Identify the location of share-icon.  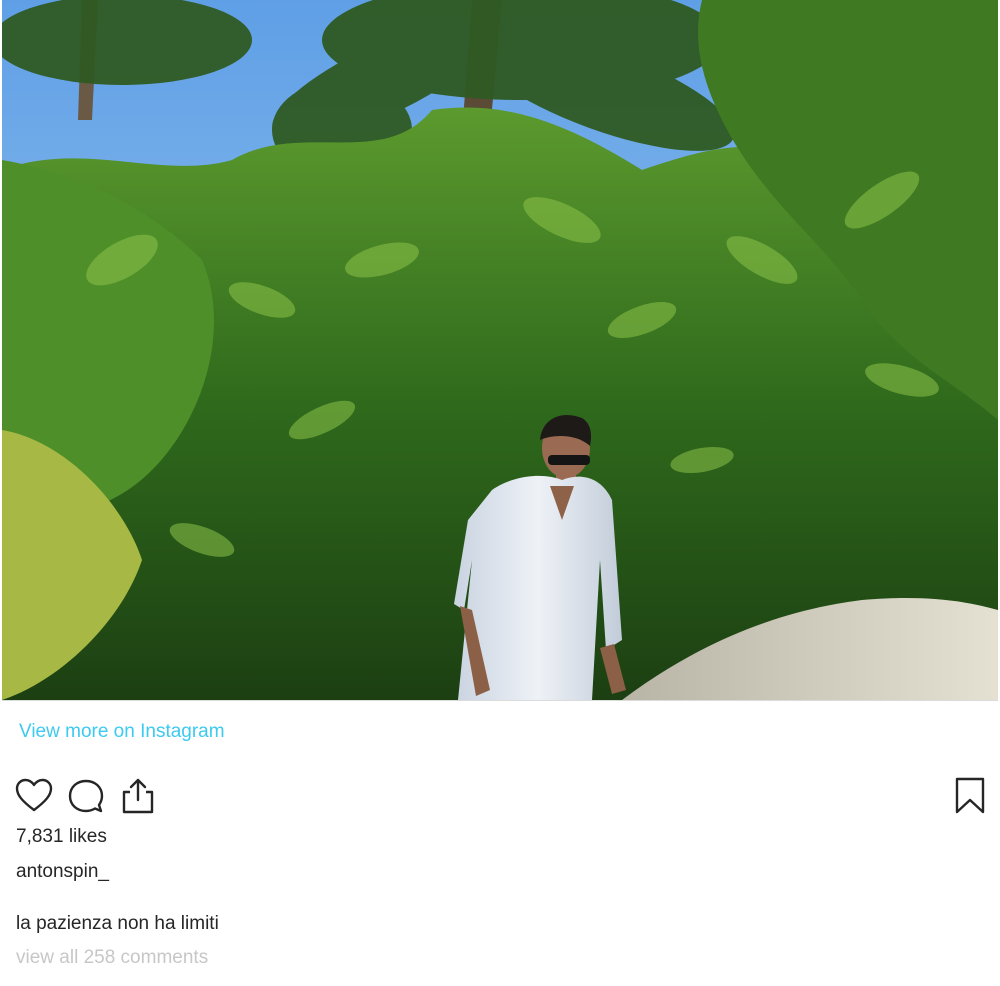
(138, 796).